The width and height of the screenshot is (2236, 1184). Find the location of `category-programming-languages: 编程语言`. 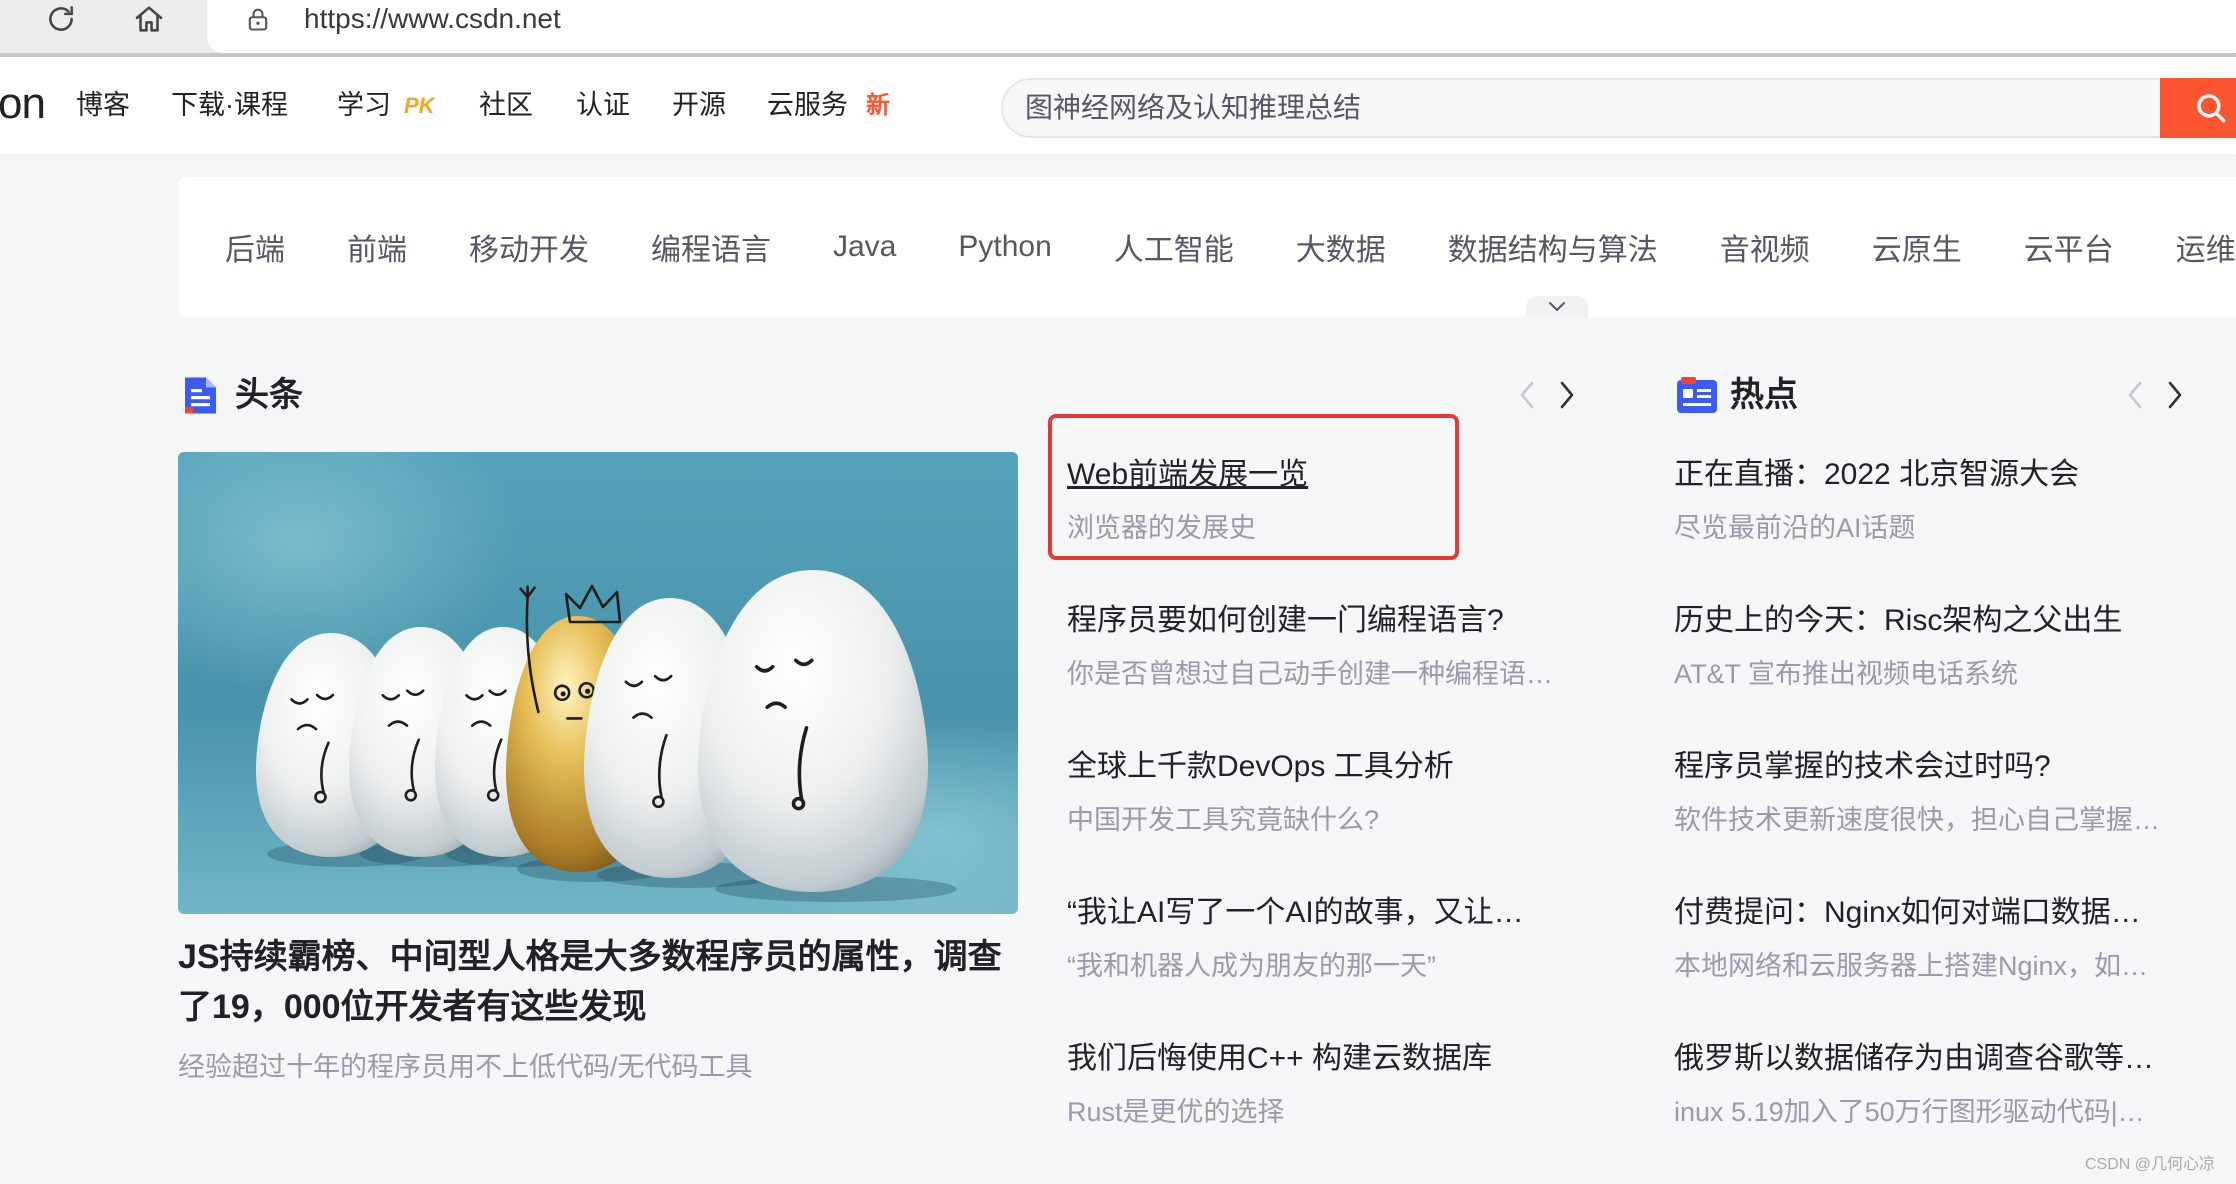

category-programming-languages: 编程语言 is located at coordinates (711, 247).